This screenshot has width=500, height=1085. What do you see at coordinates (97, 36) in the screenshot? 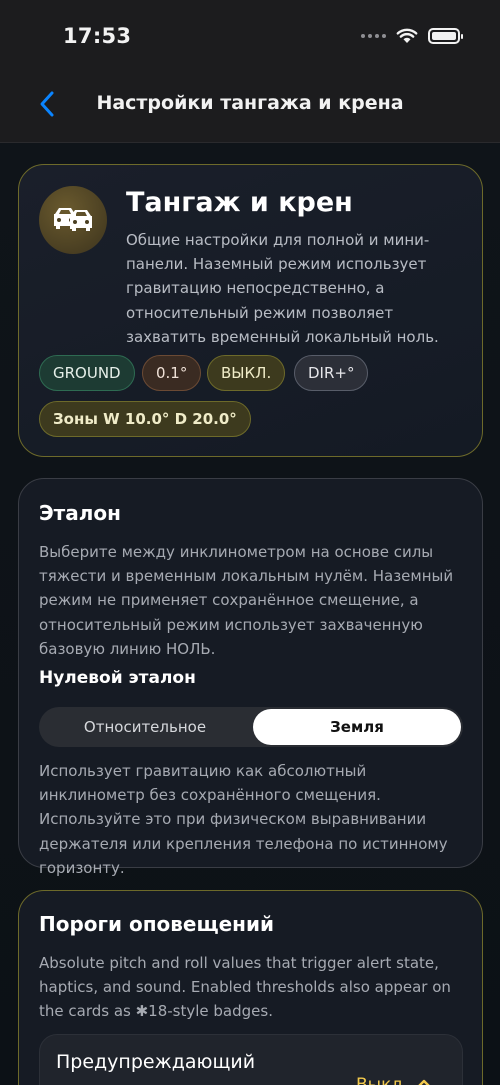
I see `status-time: 17:53` at bounding box center [97, 36].